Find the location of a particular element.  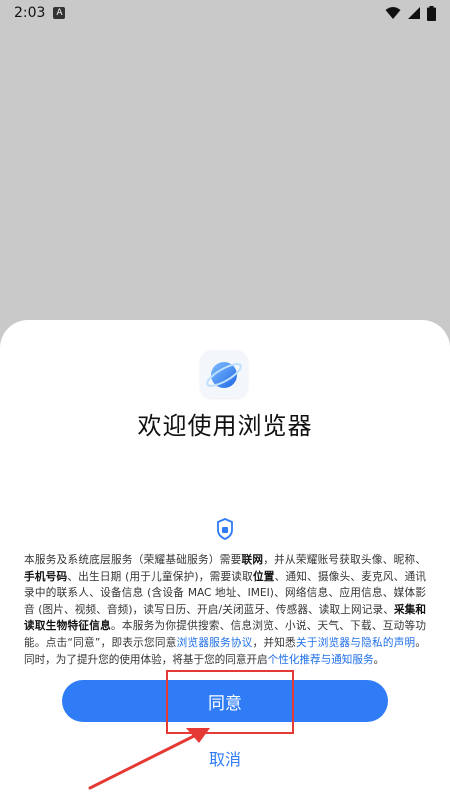

consent-text-segment: 、出生日期 (用于儿童保护)，需要读取 is located at coordinates (160, 576).